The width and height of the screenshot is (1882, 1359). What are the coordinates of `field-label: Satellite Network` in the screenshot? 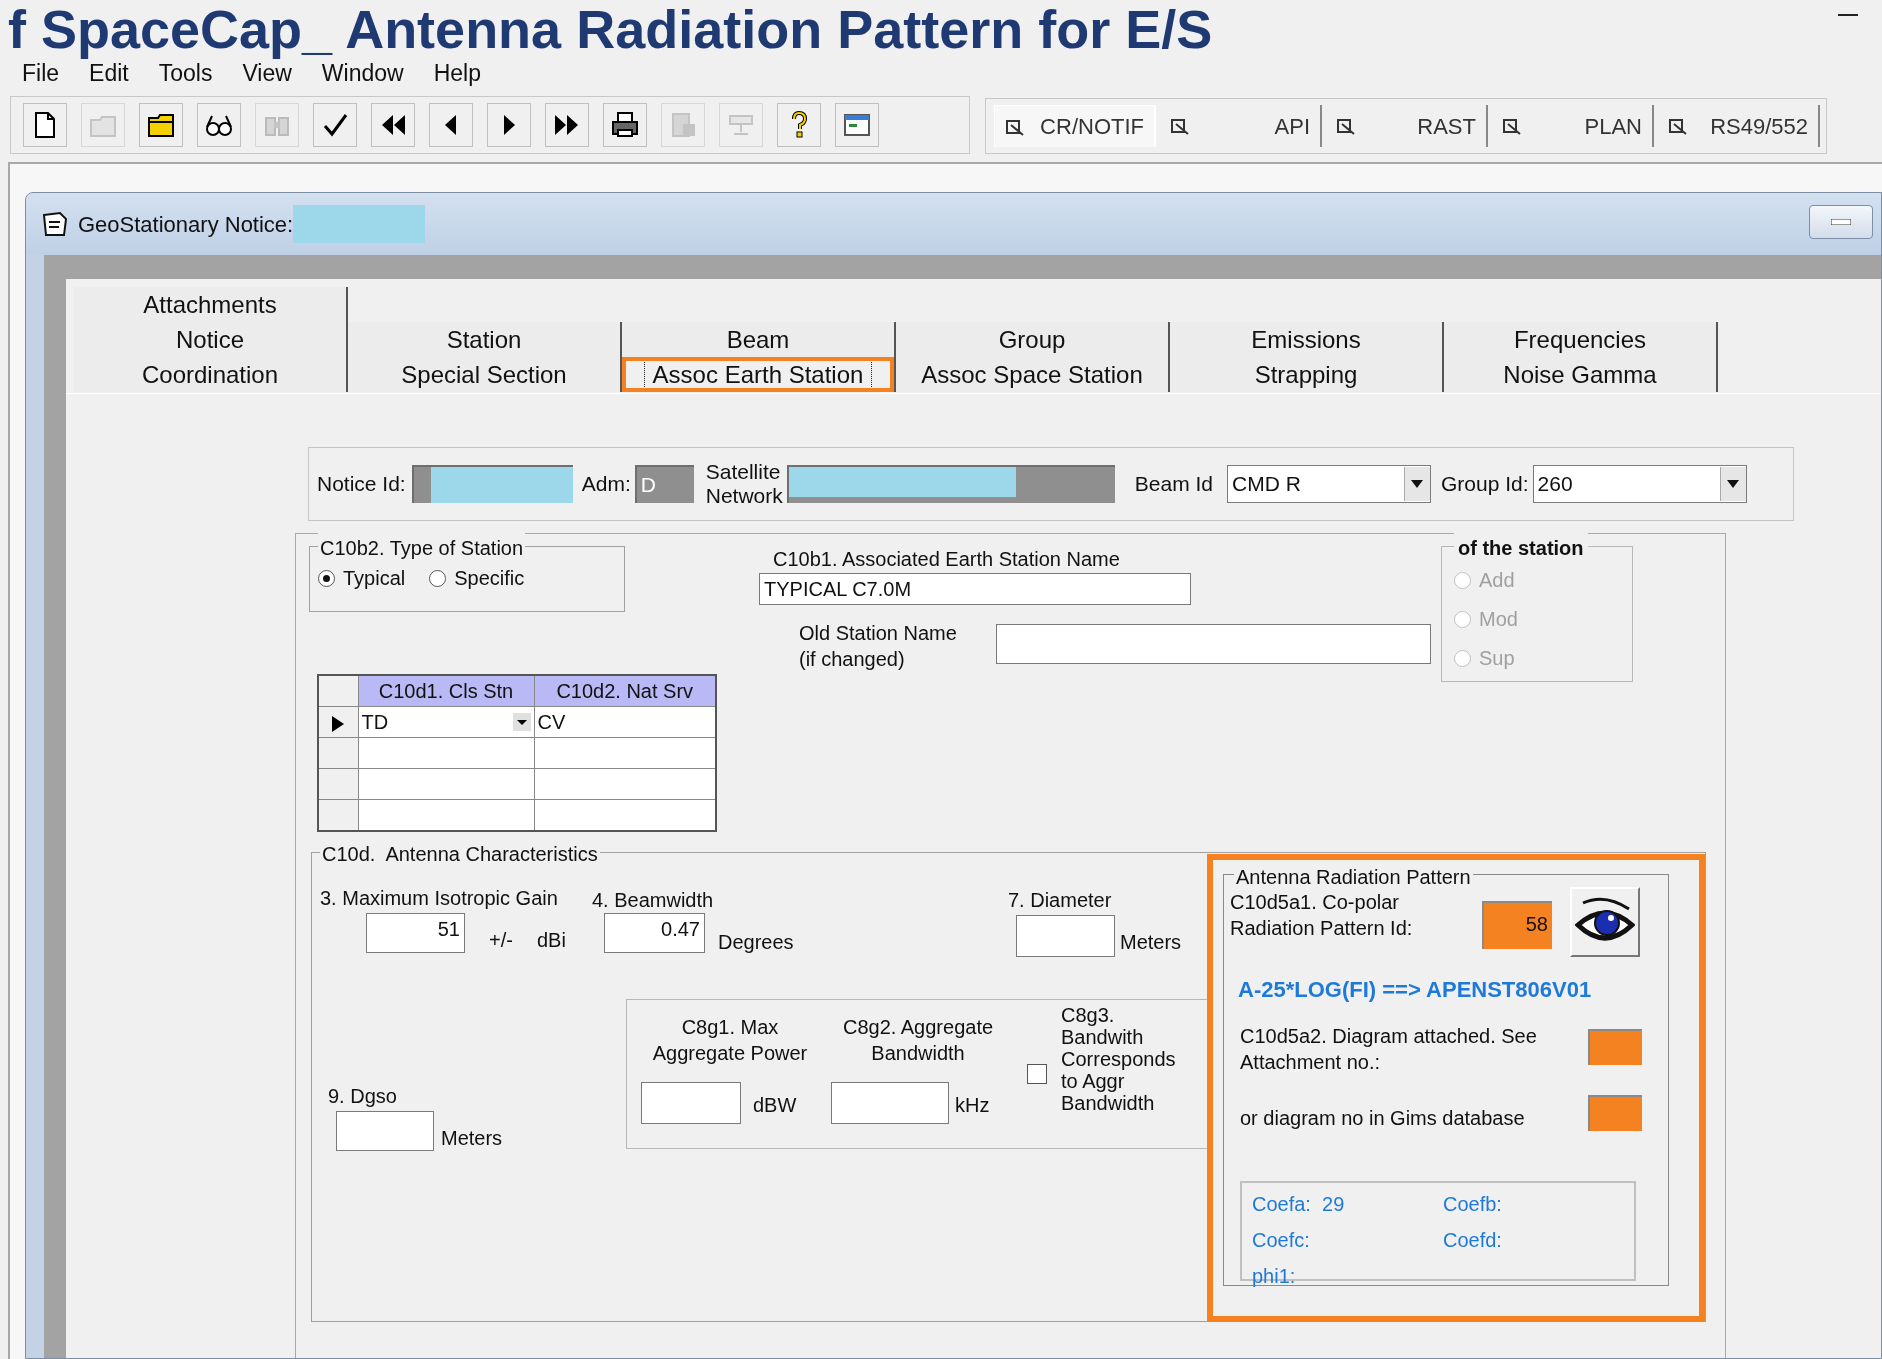 It's located at (744, 484).